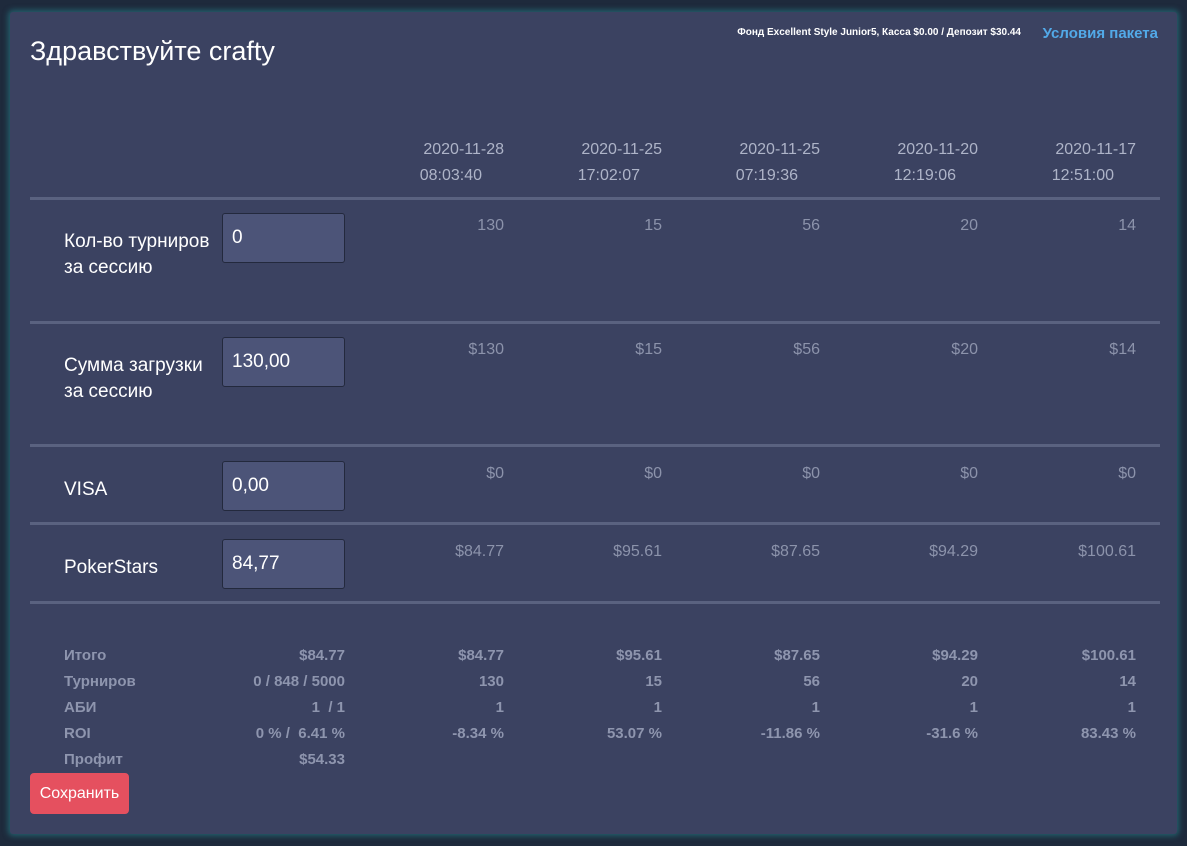 This screenshot has height=846, width=1187. I want to click on row-label-deposit-sum: Сумма загрузки за сессию, so click(133, 378).